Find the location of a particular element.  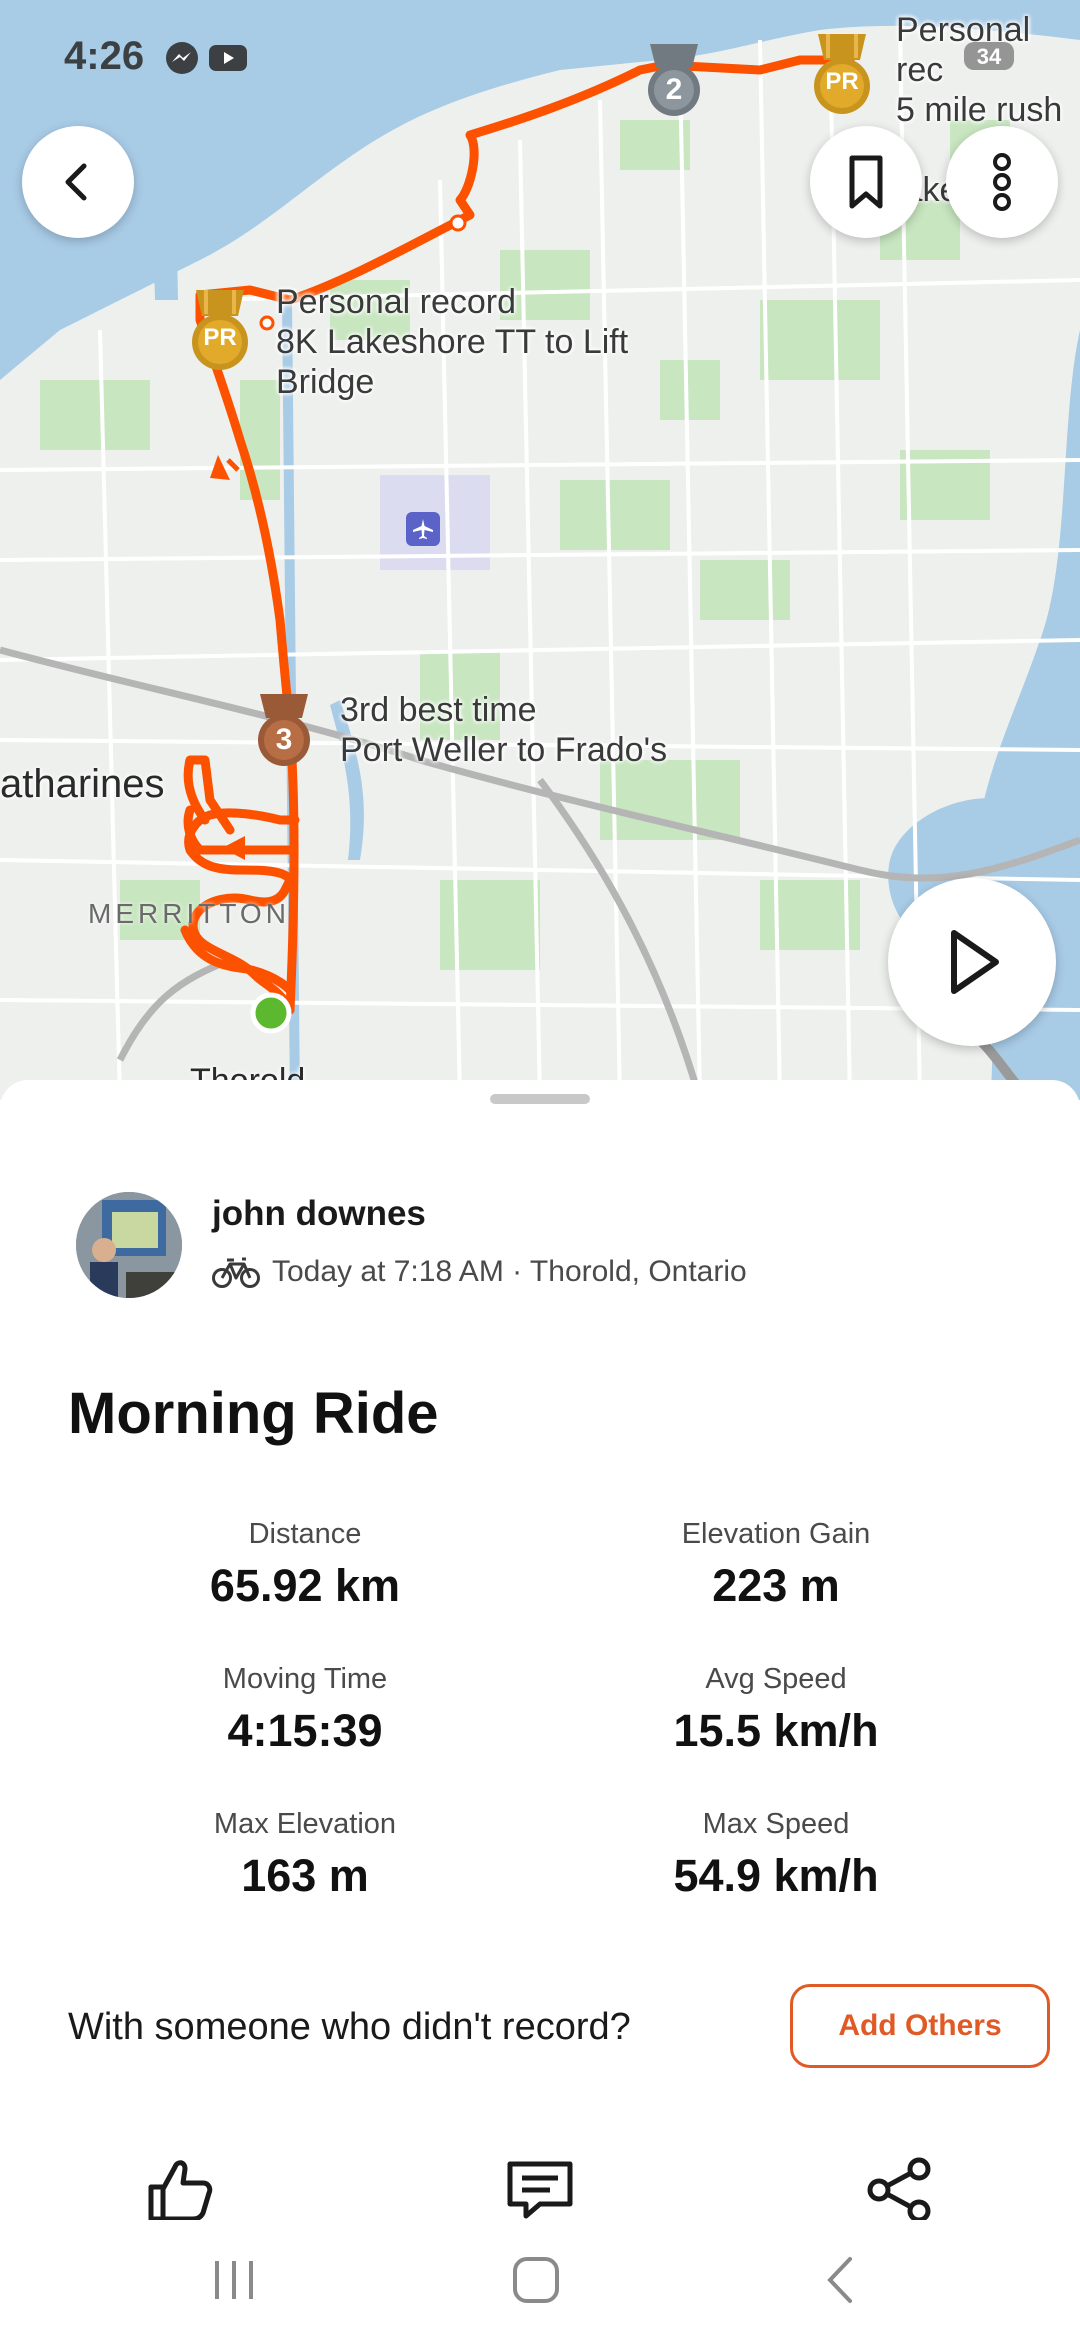

medal-rank: 3 is located at coordinates (284, 739).